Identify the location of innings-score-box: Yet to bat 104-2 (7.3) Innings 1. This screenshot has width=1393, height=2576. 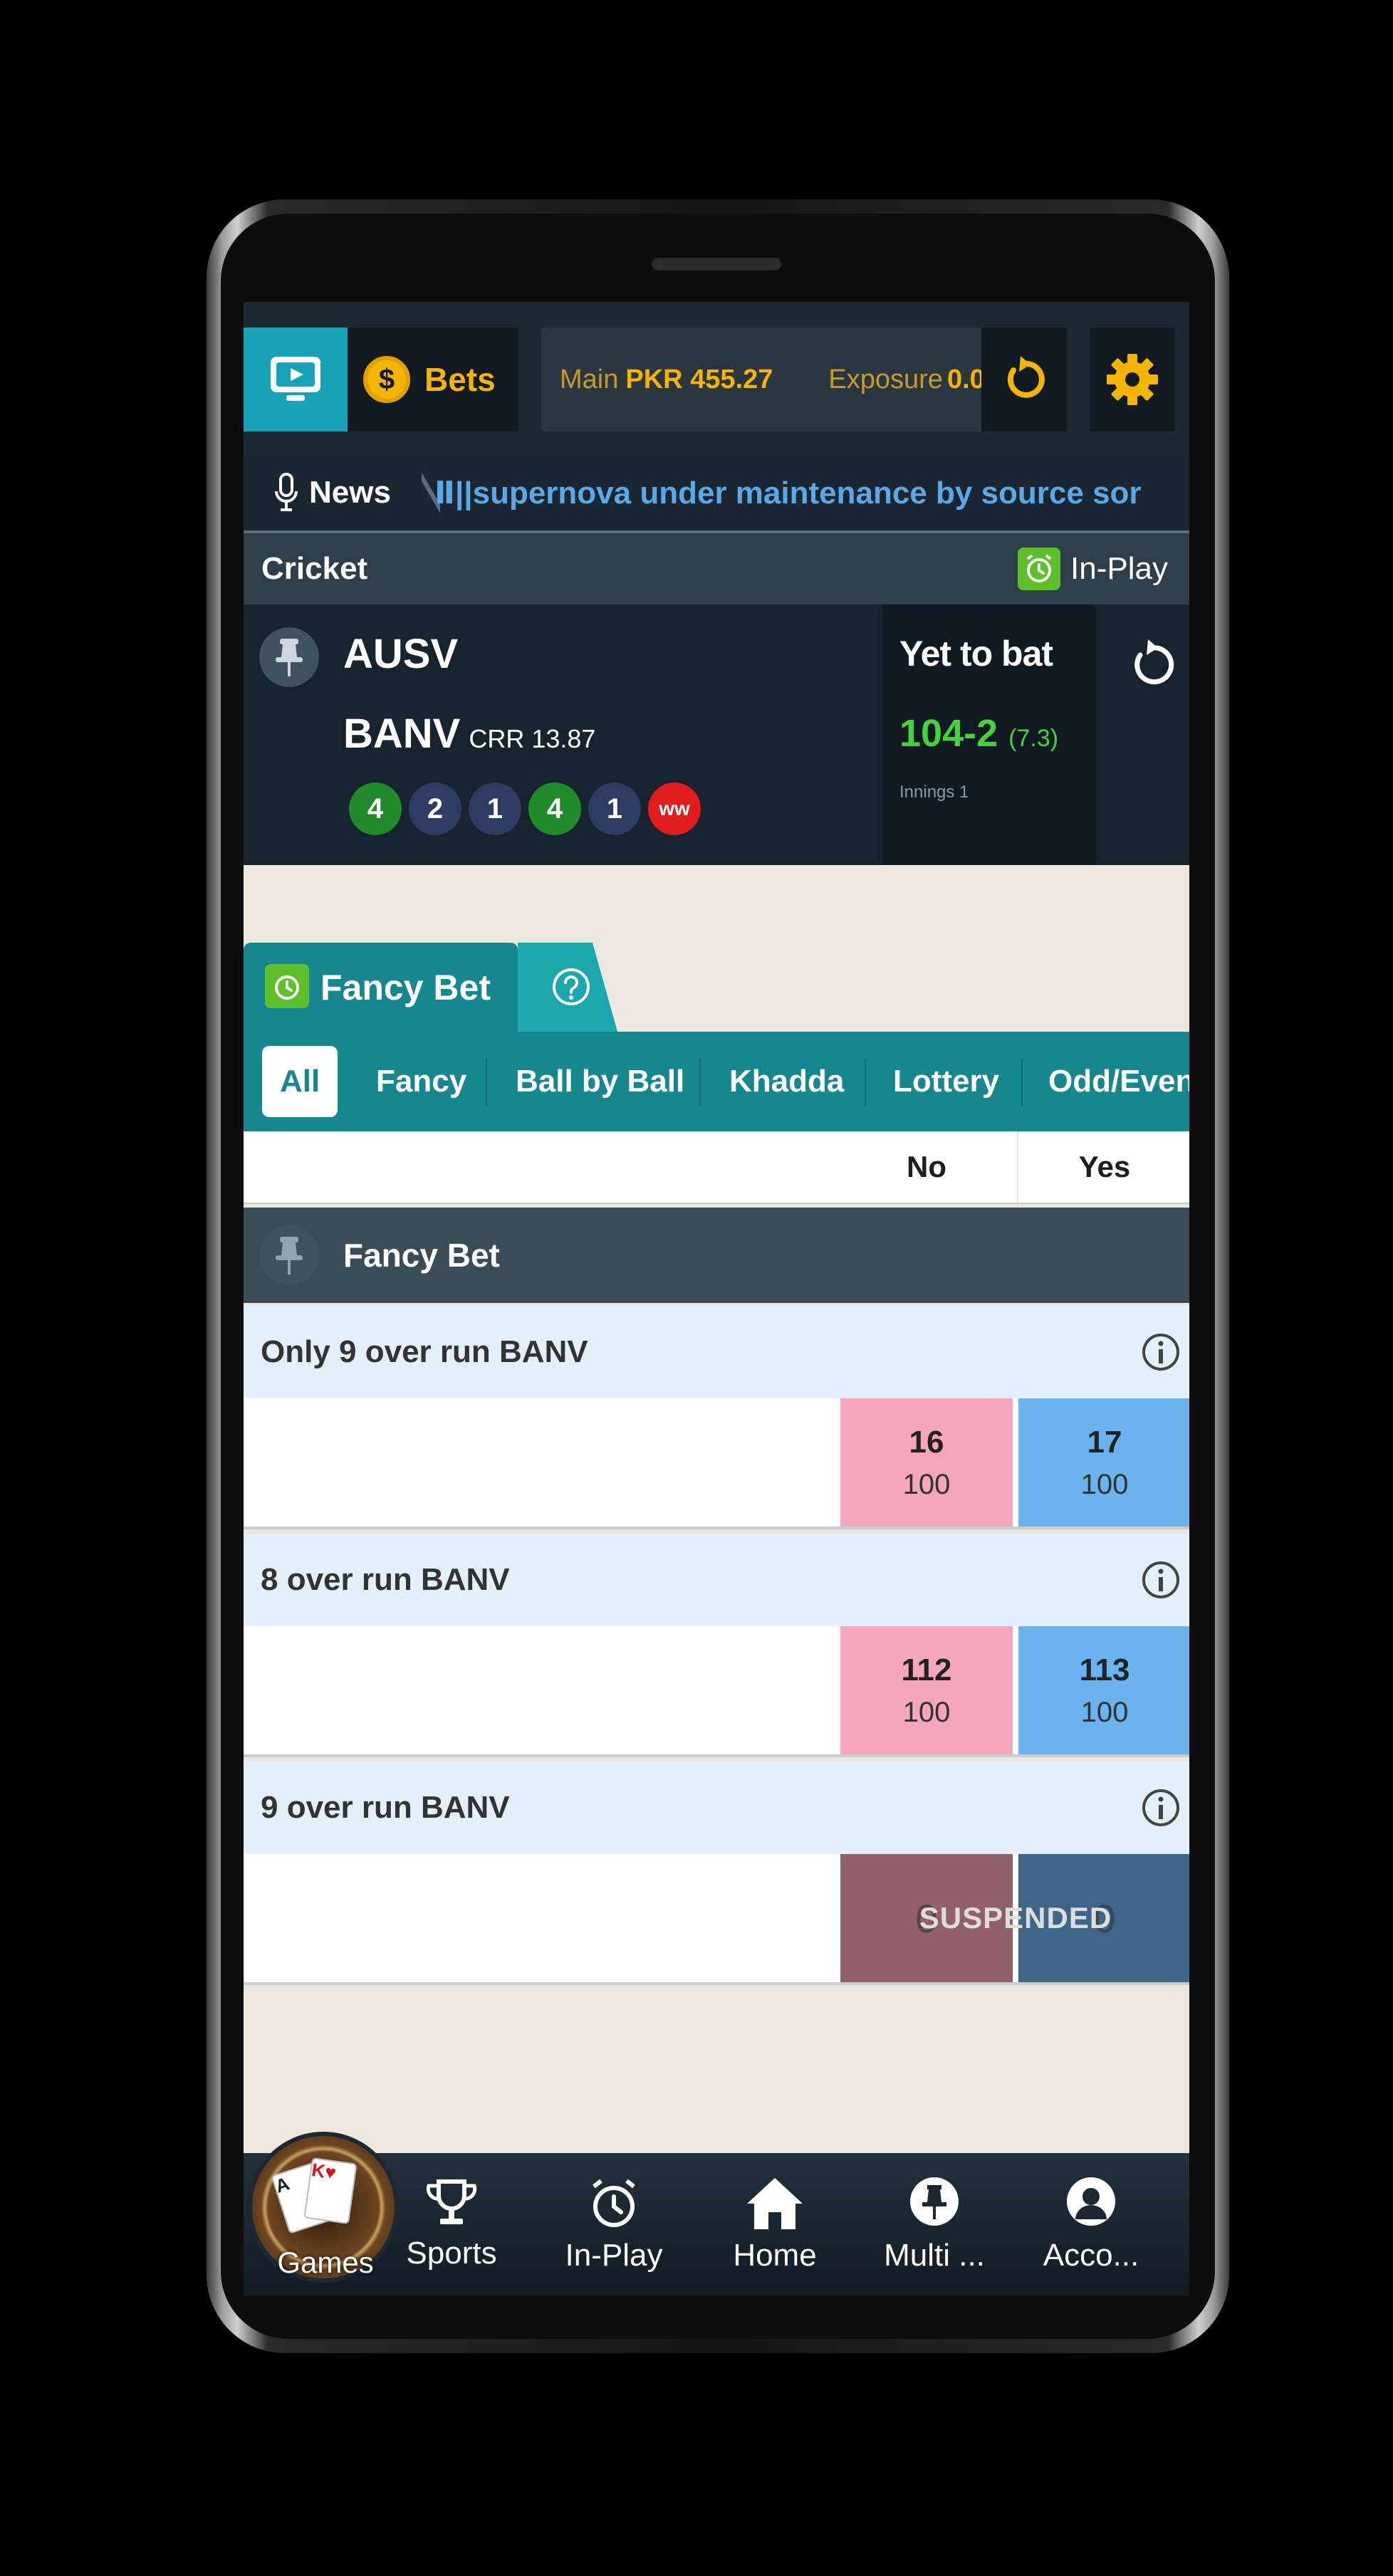
(989, 734).